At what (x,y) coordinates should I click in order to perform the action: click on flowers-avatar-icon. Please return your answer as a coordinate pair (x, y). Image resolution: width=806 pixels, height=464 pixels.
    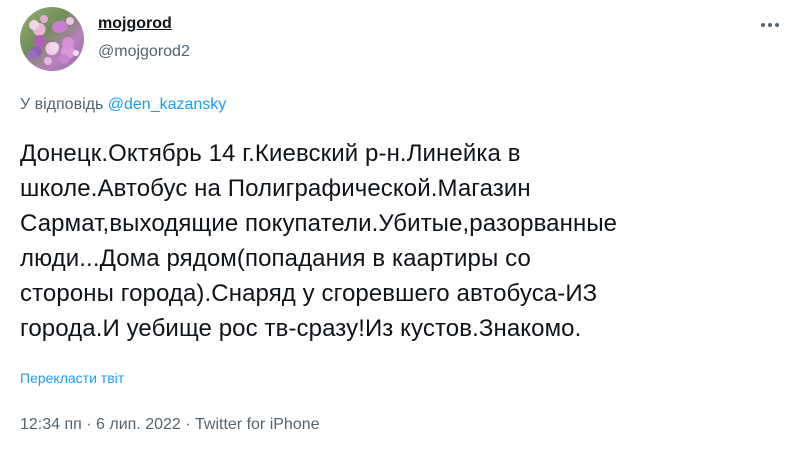
    Looking at the image, I should click on (53, 40).